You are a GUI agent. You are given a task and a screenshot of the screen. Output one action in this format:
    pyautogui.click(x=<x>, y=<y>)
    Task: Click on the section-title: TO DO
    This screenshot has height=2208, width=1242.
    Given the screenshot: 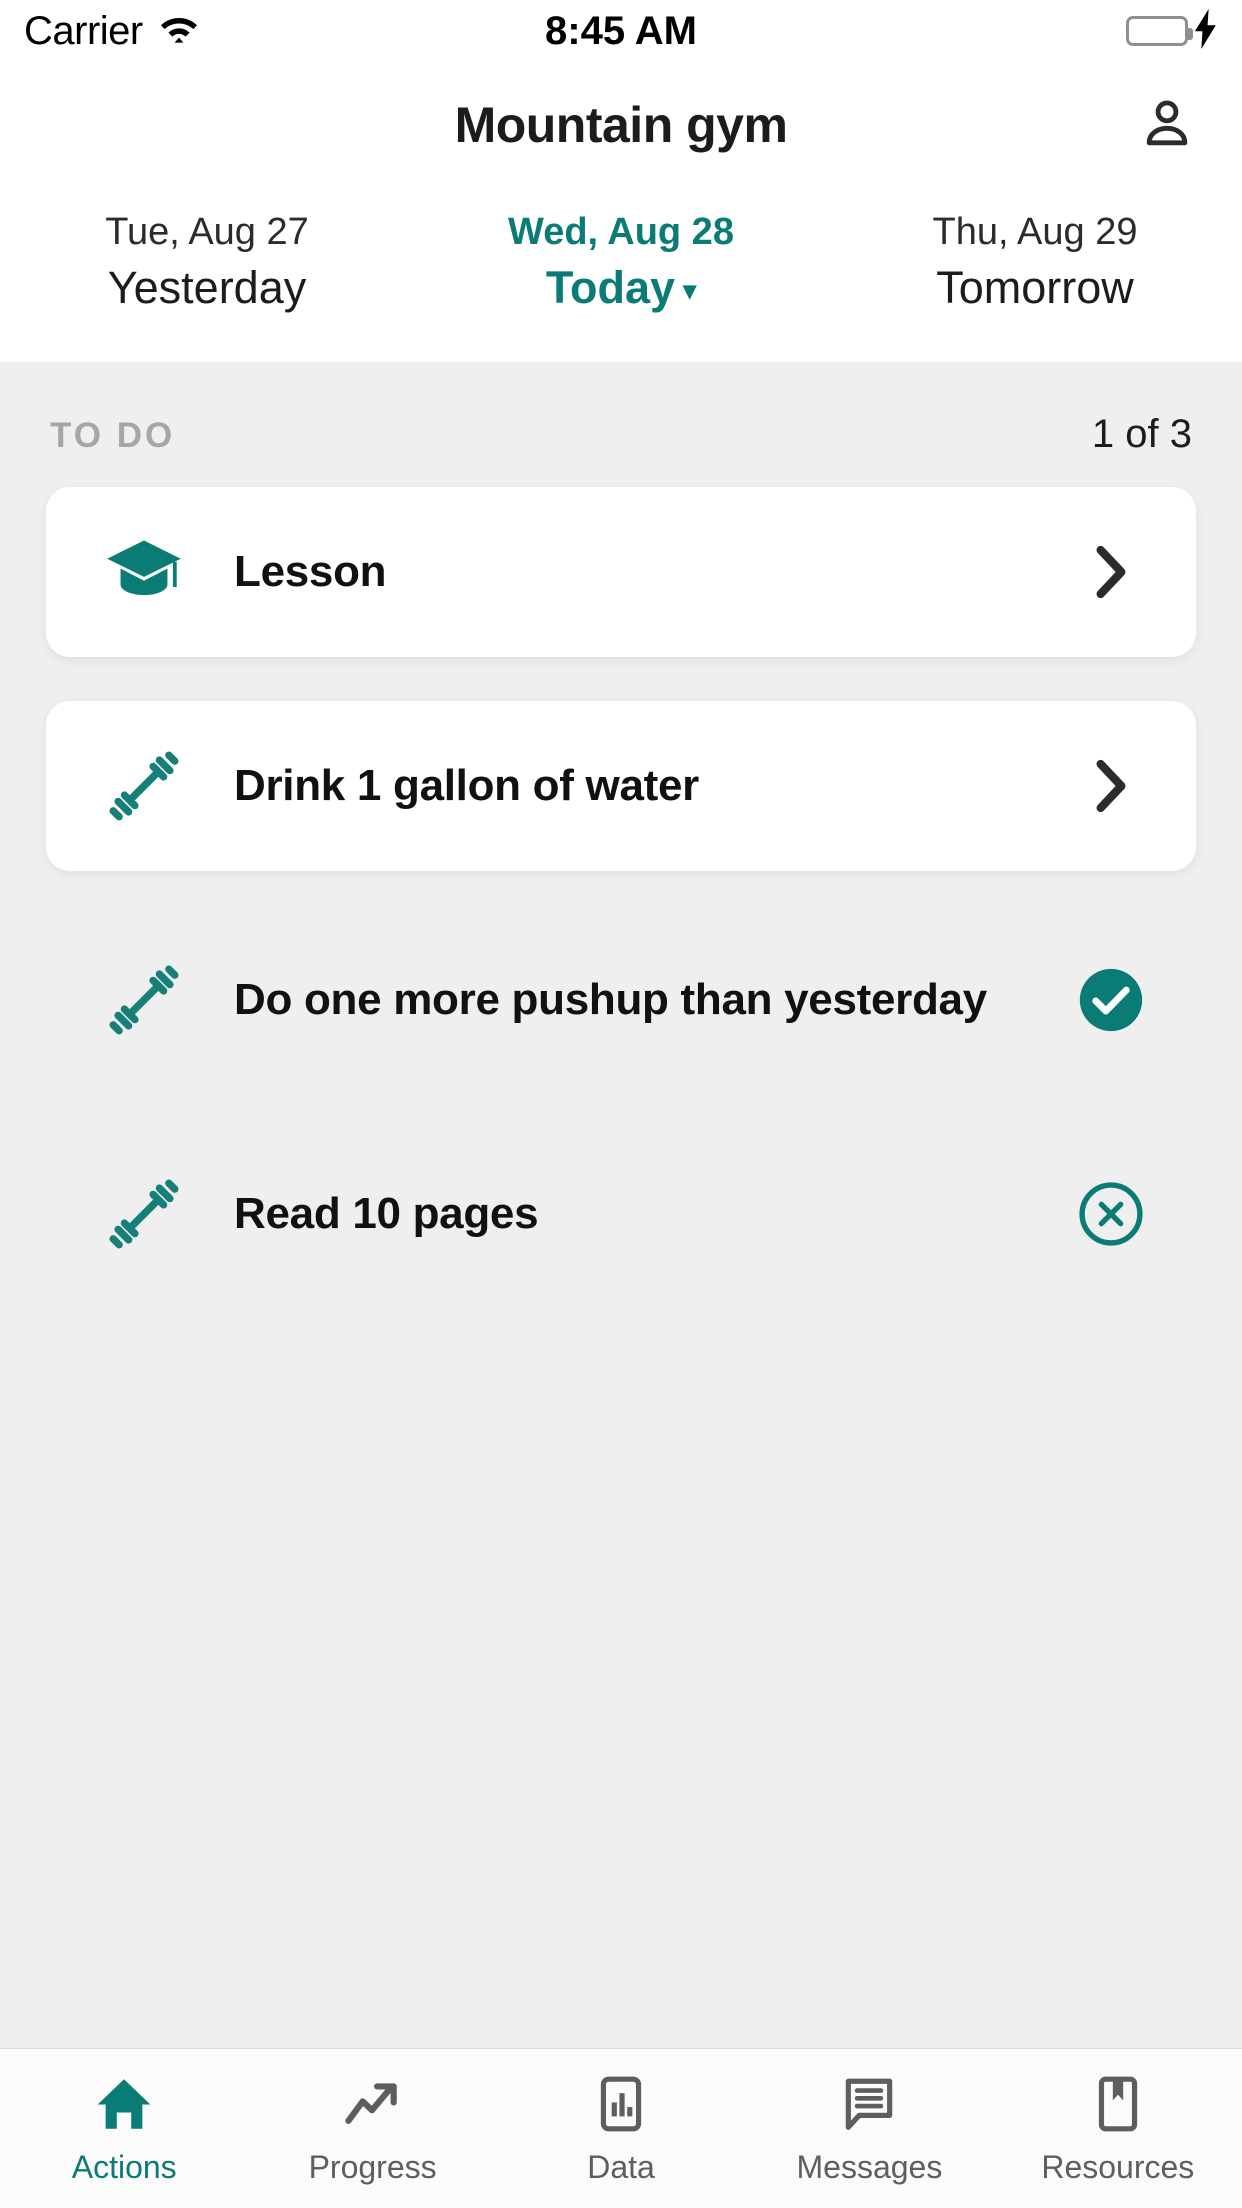 What is the action you would take?
    pyautogui.click(x=113, y=435)
    